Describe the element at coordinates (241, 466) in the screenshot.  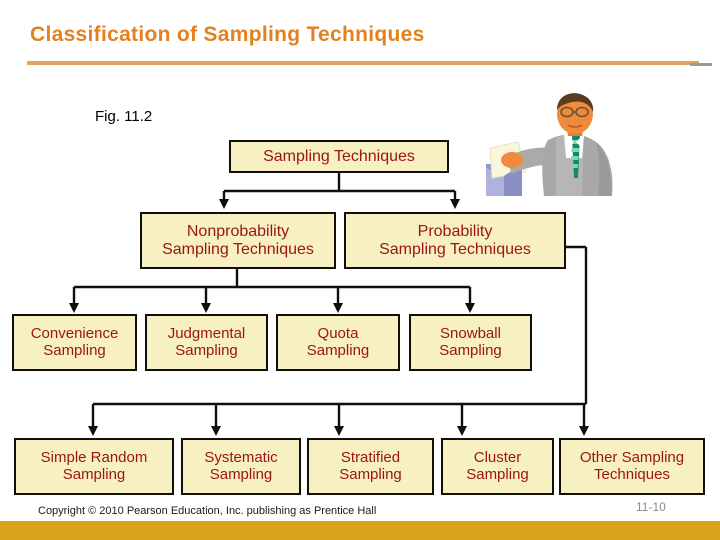
I see `node-systematic-sampling: Systematic Sampling` at that location.